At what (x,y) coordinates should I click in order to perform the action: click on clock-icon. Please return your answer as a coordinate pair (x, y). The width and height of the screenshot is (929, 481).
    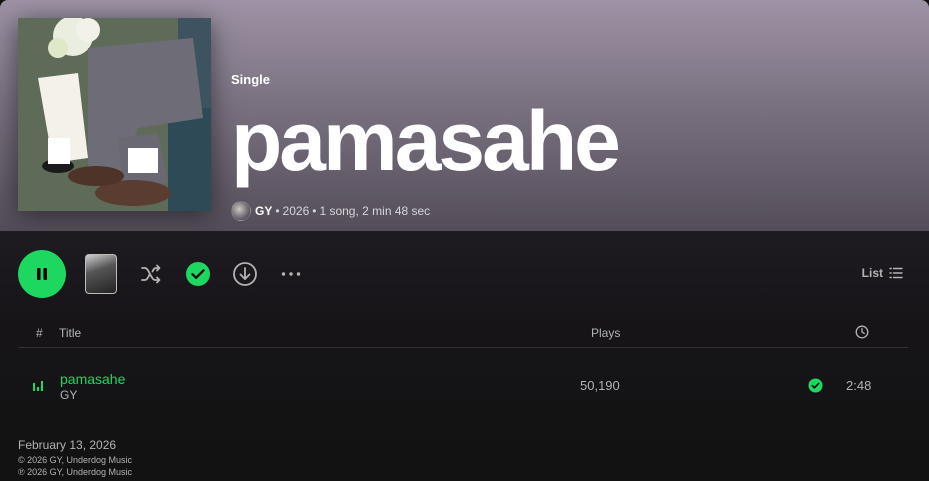
    Looking at the image, I should click on (862, 332).